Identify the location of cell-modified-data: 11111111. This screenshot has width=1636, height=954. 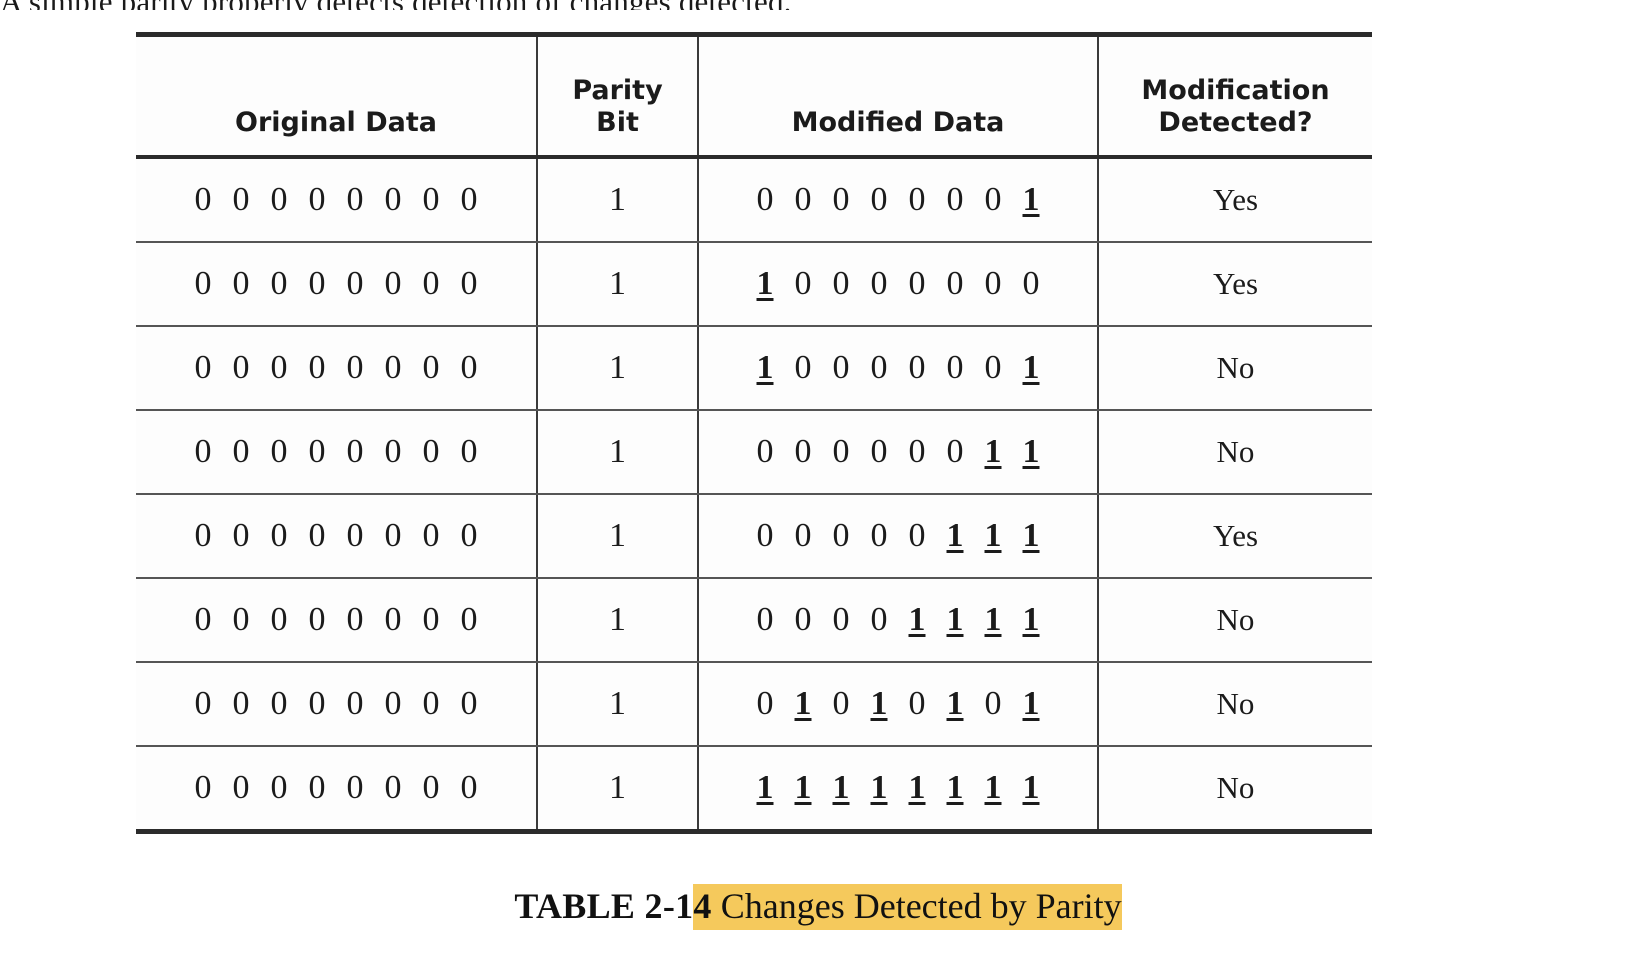
(897, 789).